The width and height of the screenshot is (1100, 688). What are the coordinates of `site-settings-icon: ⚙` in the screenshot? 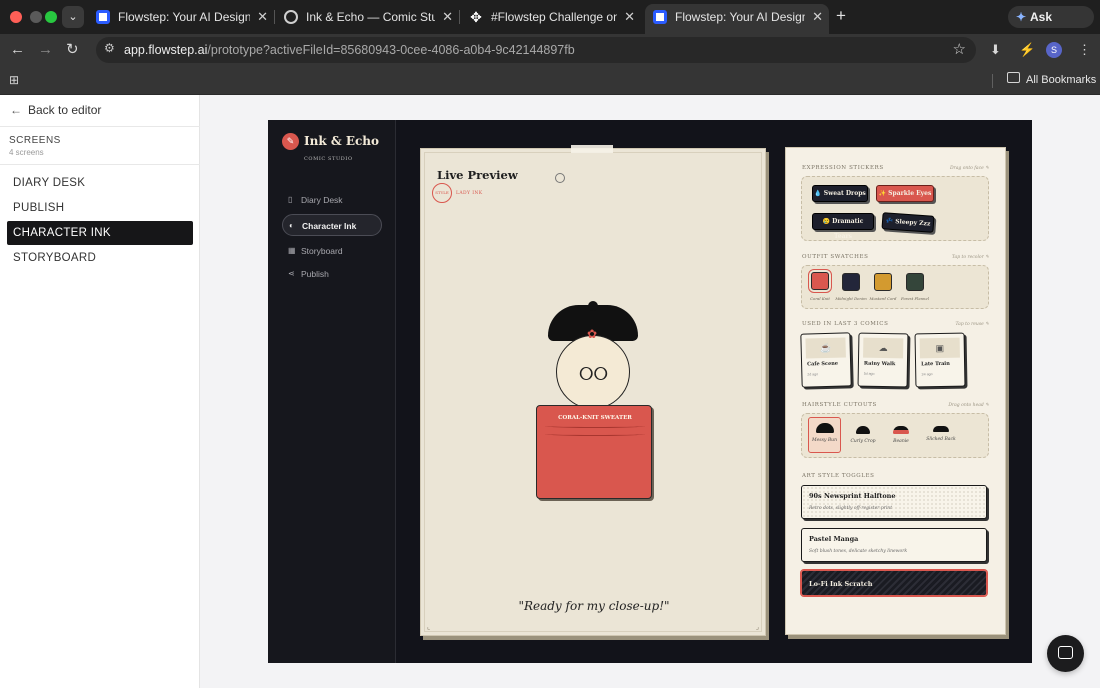 It's located at (109, 48).